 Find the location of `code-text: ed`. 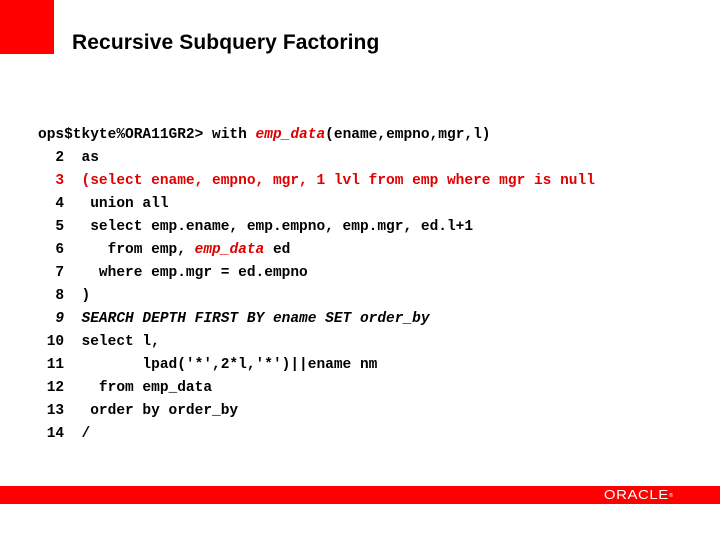

code-text: ed is located at coordinates (277, 250).